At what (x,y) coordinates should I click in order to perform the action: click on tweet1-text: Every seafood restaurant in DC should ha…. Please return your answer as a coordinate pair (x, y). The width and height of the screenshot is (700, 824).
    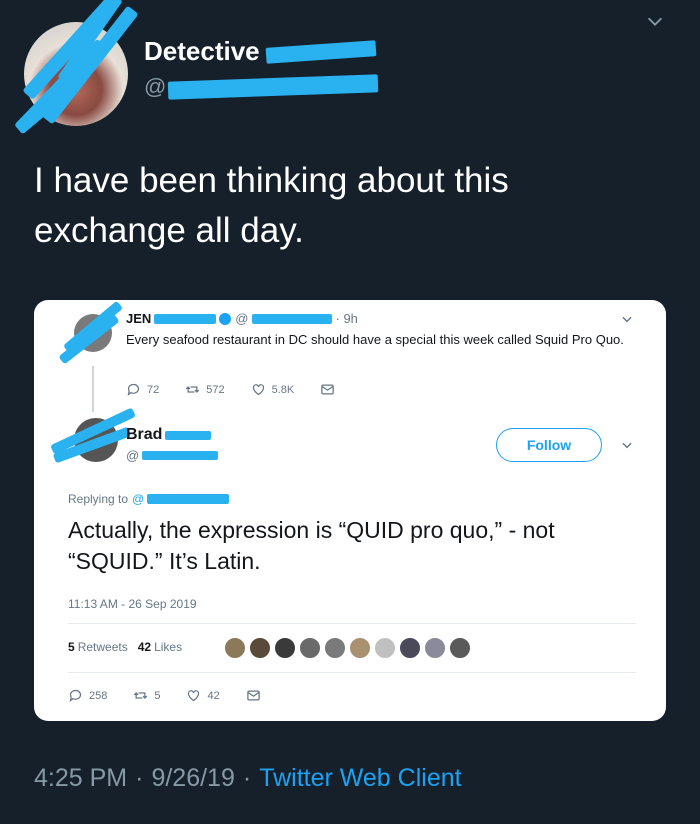
    Looking at the image, I should click on (375, 339).